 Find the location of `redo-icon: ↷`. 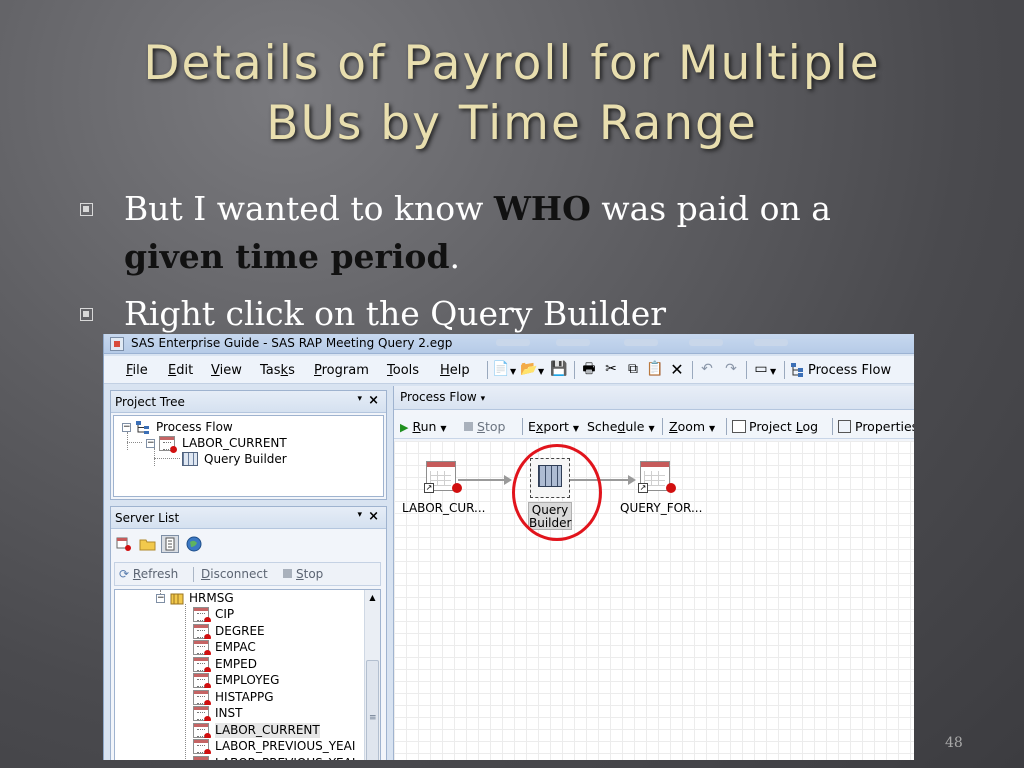

redo-icon: ↷ is located at coordinates (731, 369).